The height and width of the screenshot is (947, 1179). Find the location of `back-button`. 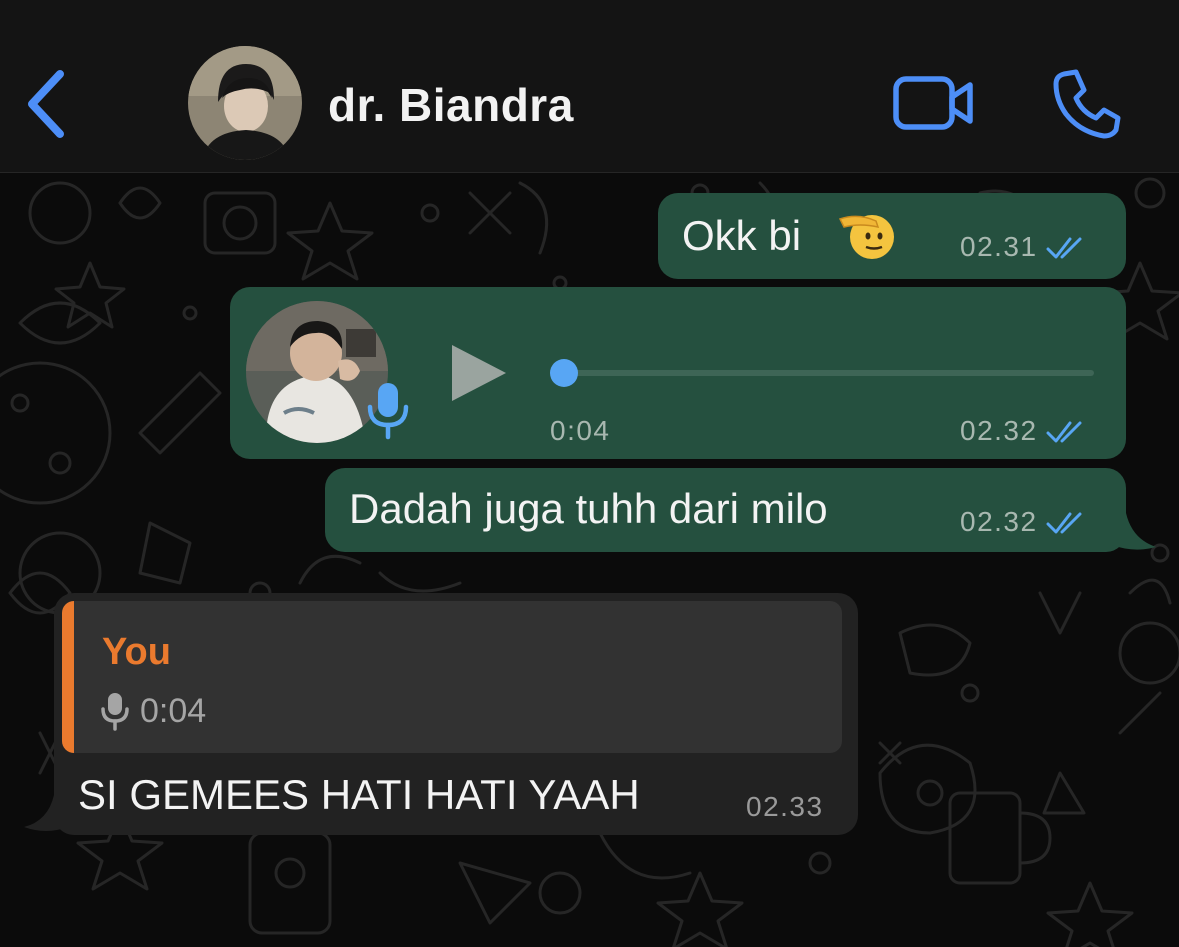

back-button is located at coordinates (48, 104).